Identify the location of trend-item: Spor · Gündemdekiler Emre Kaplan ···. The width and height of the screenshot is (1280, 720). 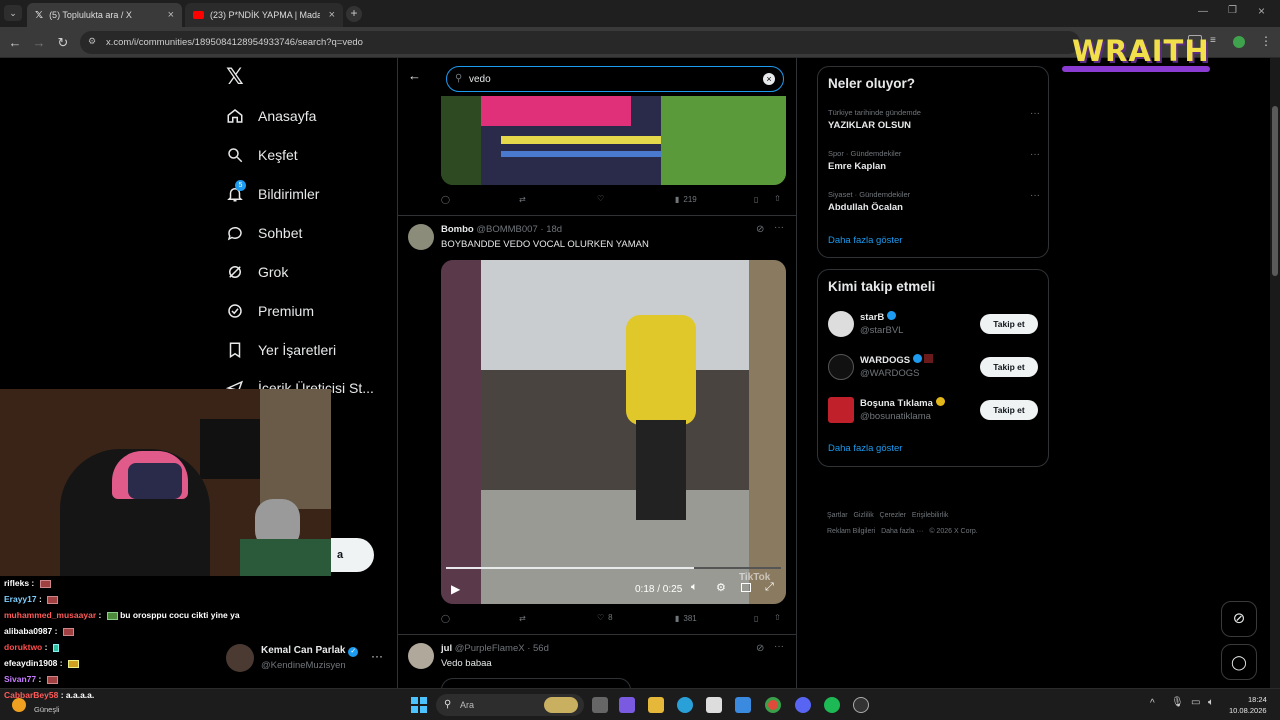
(934, 160).